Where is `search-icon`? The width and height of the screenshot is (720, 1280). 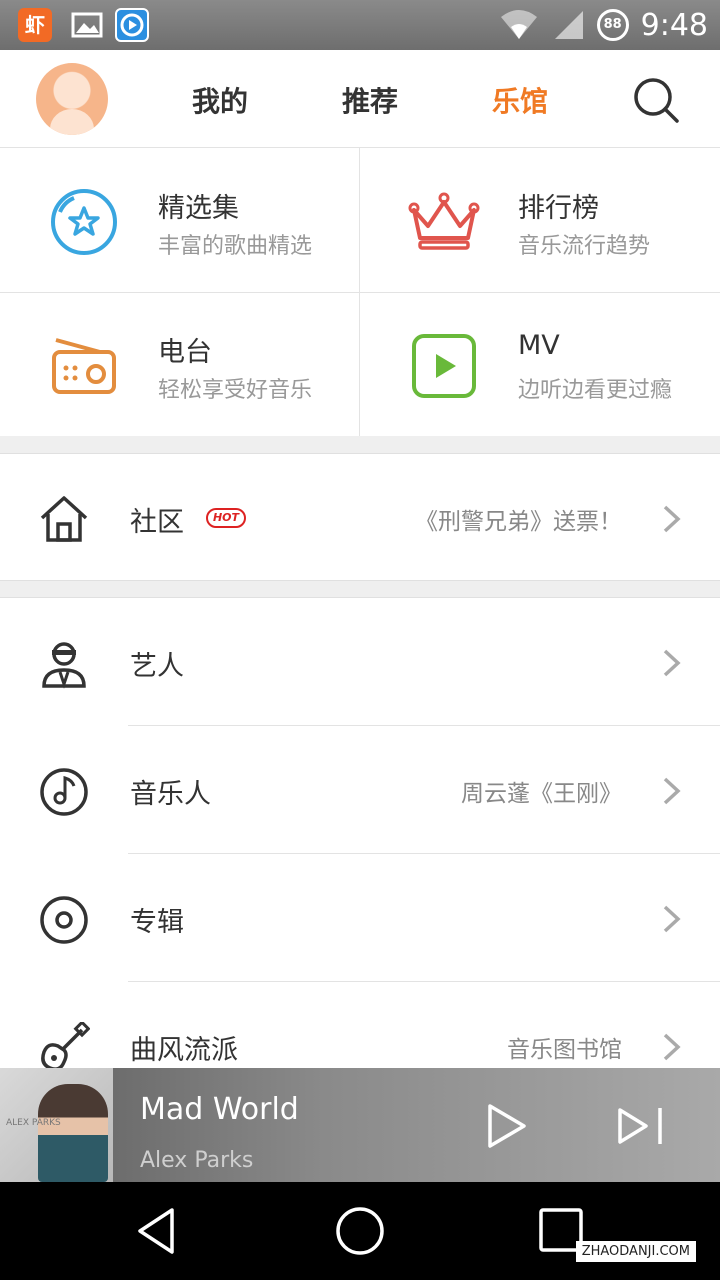 search-icon is located at coordinates (656, 100).